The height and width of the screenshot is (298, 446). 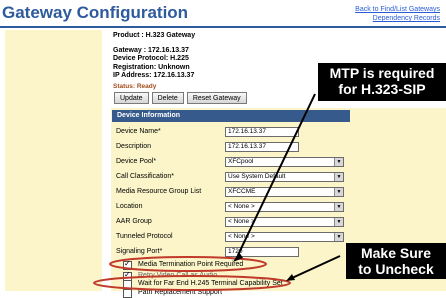 I want to click on wait-h245-highlight-ellipse, so click(x=192, y=283).